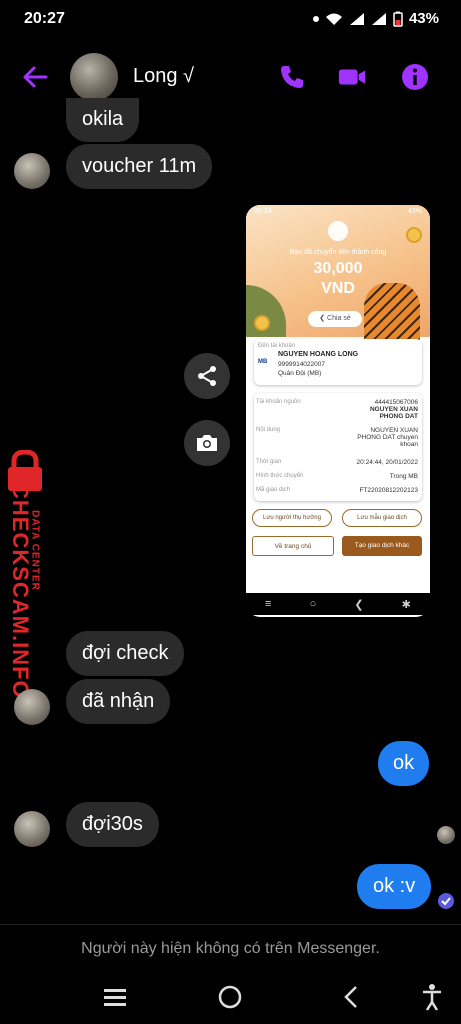  Describe the element at coordinates (415, 77) in the screenshot. I see `info-icon` at that location.